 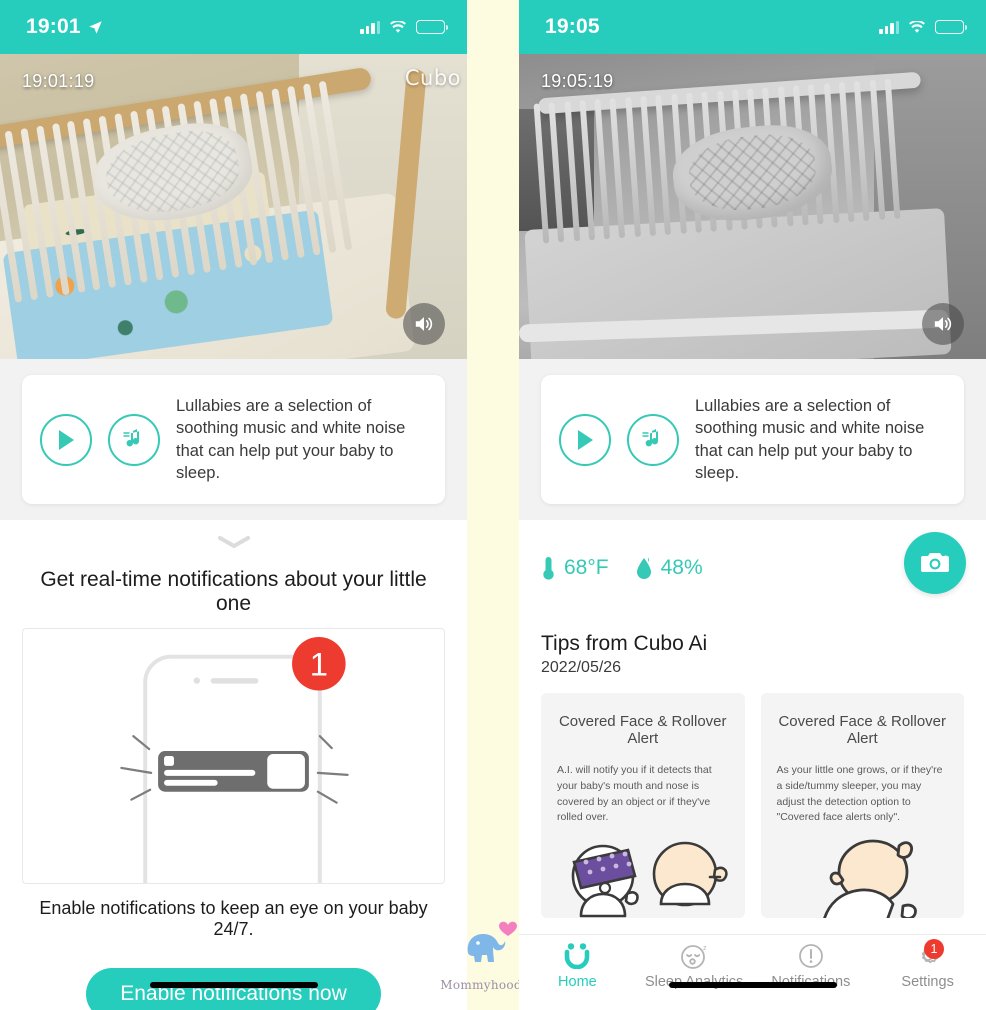 What do you see at coordinates (752, 27) in the screenshot?
I see `status-bar: 19:05` at bounding box center [752, 27].